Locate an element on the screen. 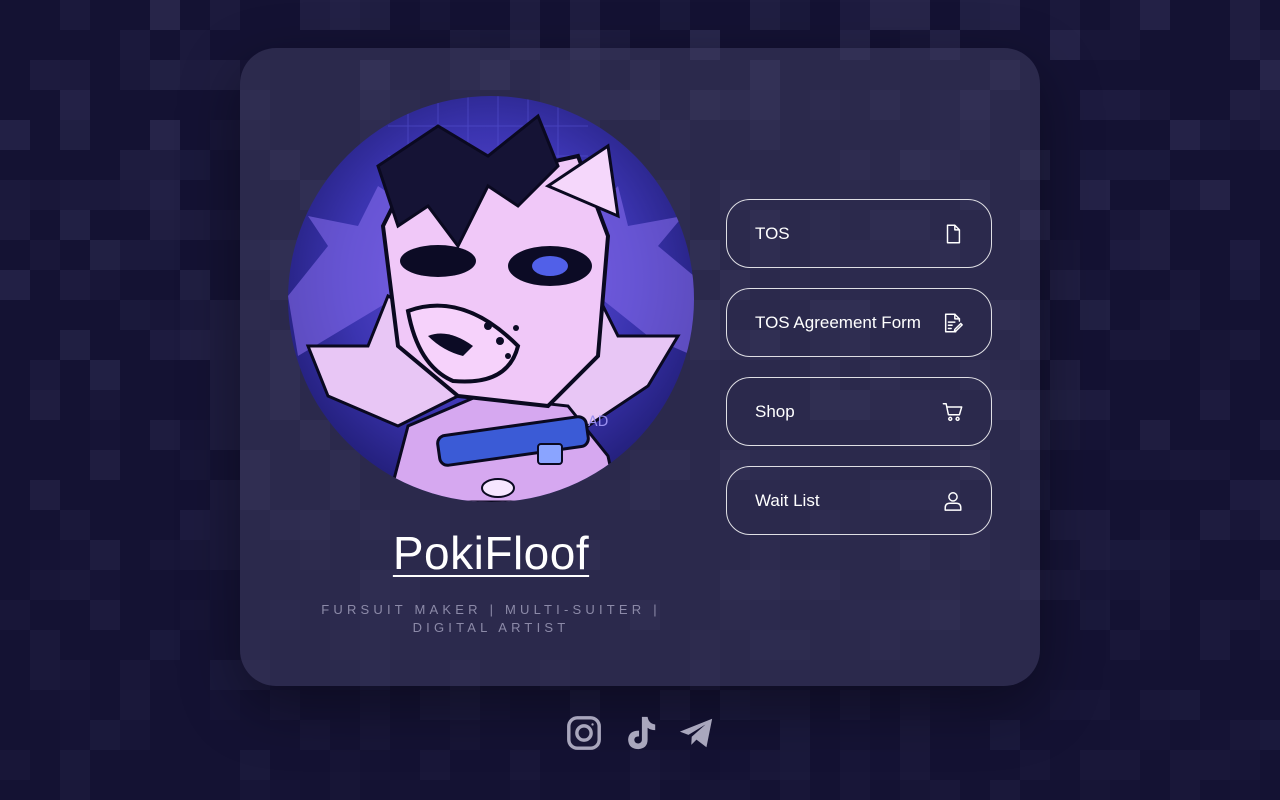 The image size is (1280, 800). tagline-line-2: DIGITAL ARTIST is located at coordinates (491, 627).